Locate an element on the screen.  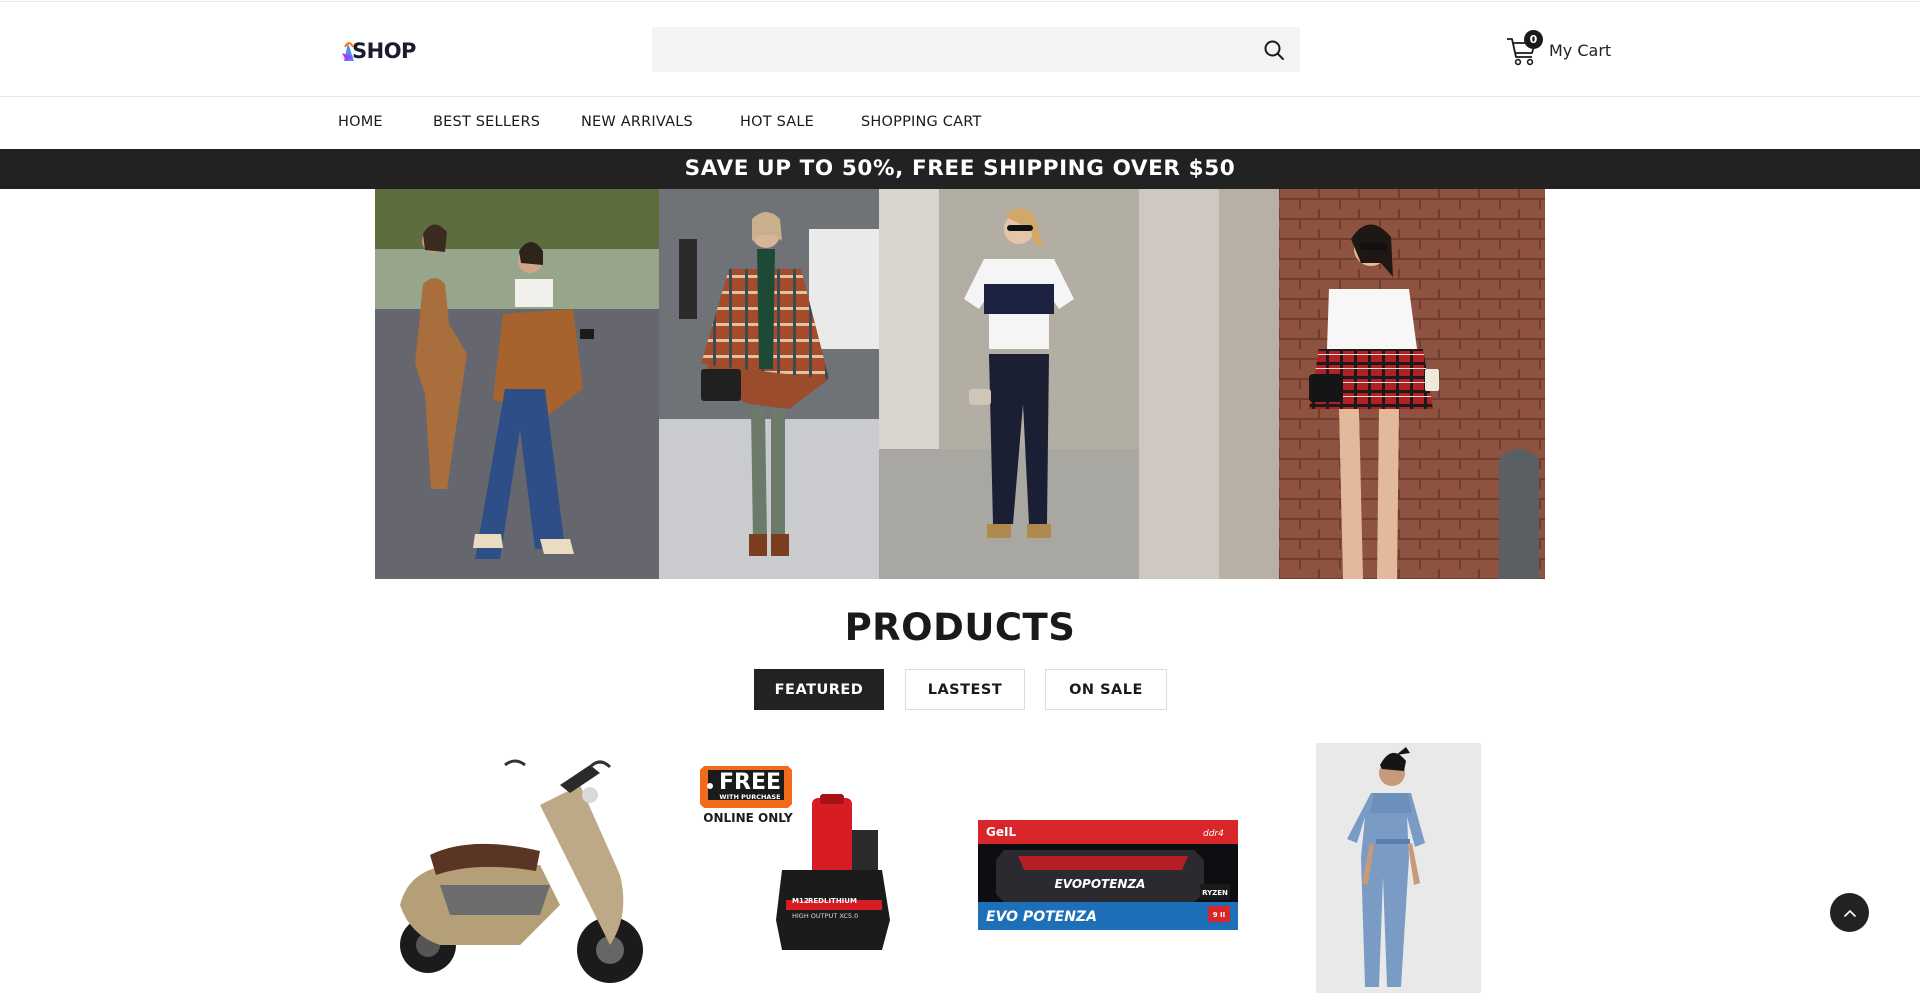
cart-icon-wrap: 0 is located at coordinates (1524, 48).